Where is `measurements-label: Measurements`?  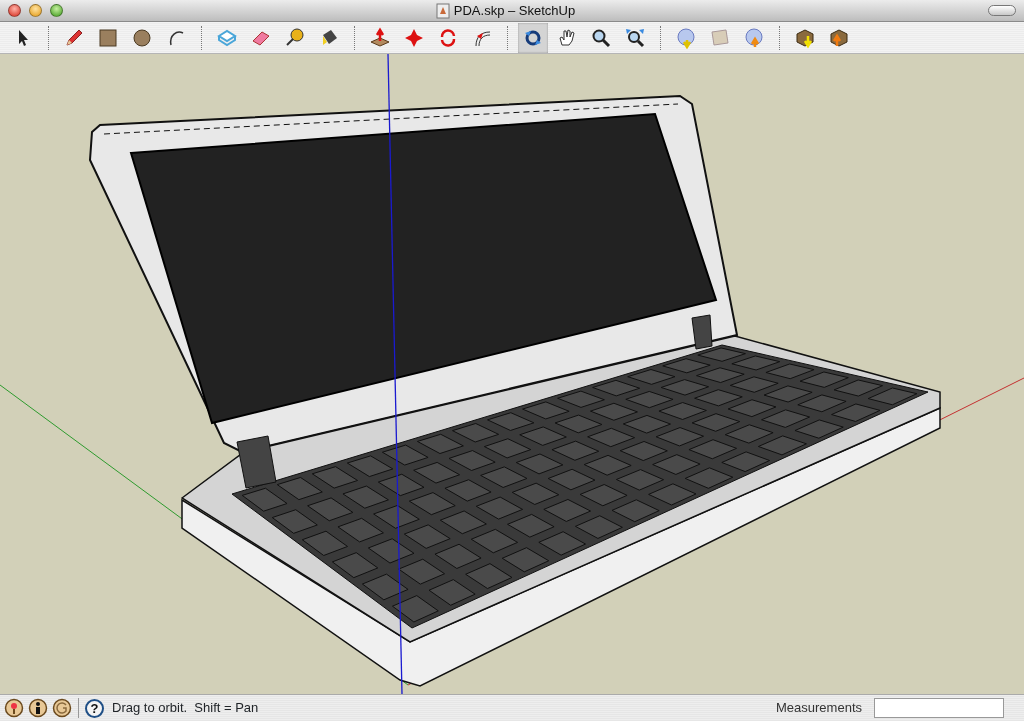
measurements-label: Measurements is located at coordinates (819, 708).